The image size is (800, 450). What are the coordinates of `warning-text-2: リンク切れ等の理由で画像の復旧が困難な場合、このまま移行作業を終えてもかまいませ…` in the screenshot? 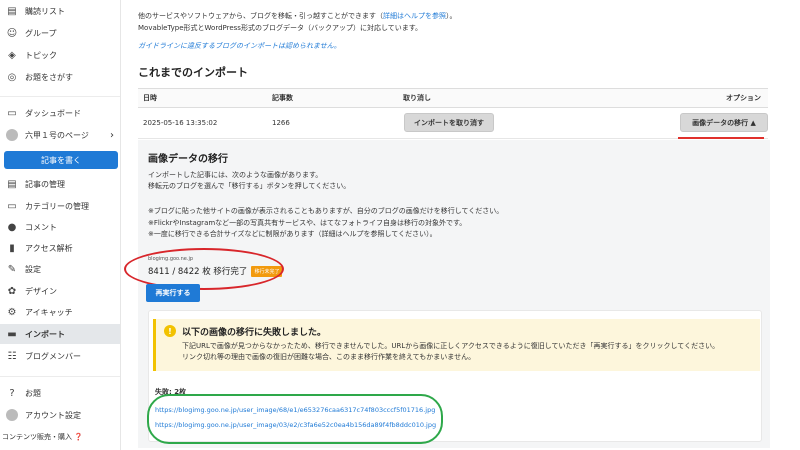 It's located at (329, 357).